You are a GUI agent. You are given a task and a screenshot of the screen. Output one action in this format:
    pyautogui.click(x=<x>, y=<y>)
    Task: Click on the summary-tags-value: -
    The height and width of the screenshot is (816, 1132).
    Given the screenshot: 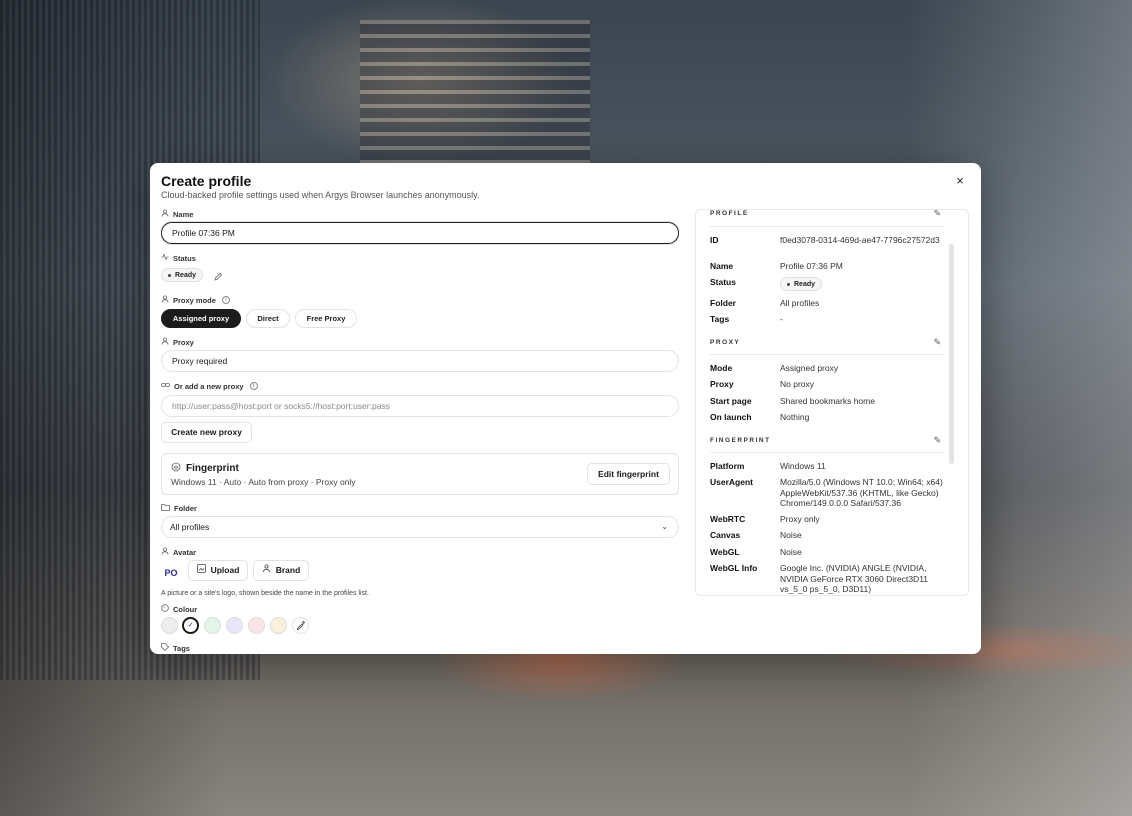 What is the action you would take?
    pyautogui.click(x=781, y=319)
    